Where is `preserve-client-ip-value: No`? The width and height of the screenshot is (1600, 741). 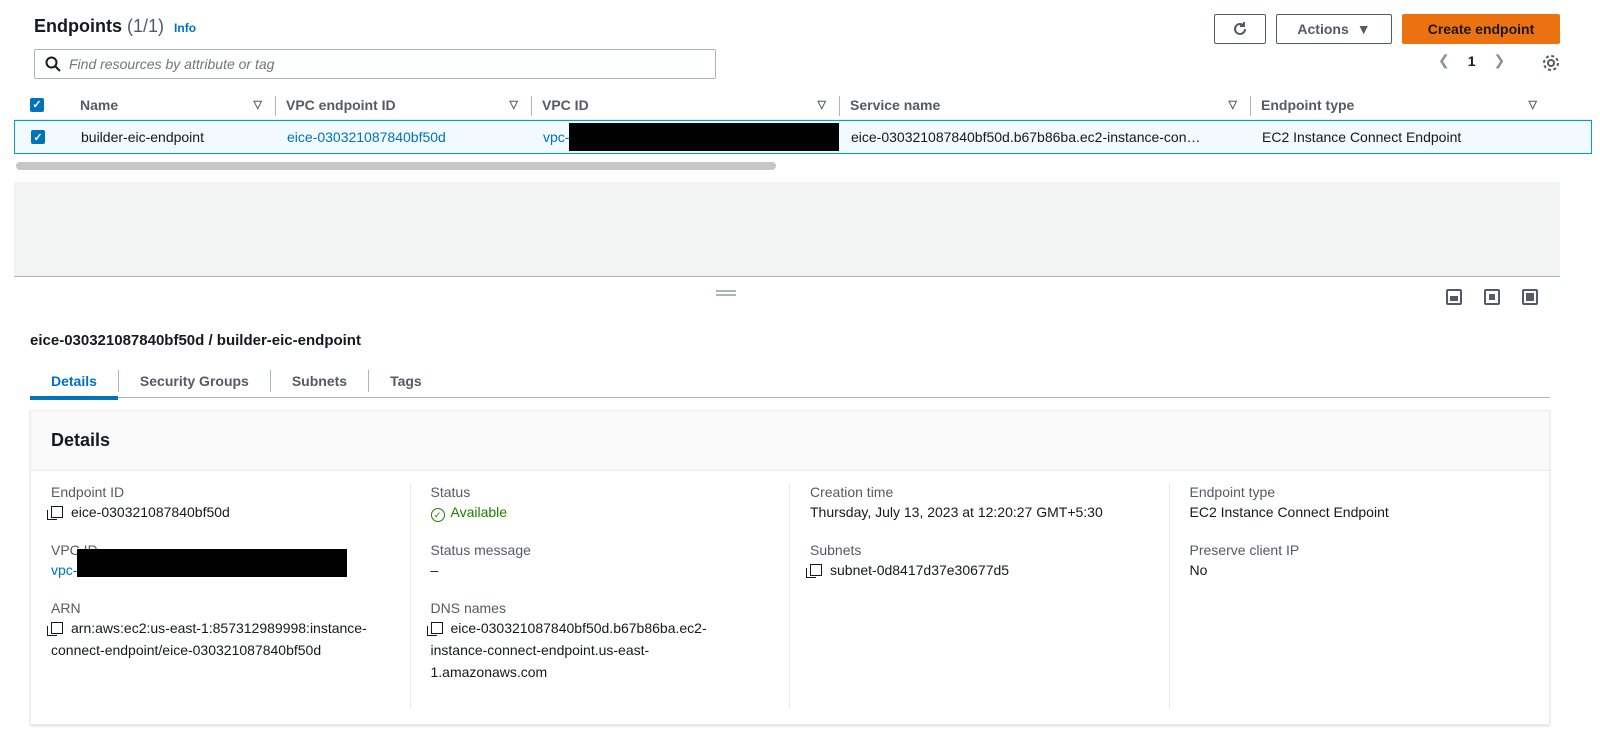 preserve-client-ip-value: No is located at coordinates (1198, 570).